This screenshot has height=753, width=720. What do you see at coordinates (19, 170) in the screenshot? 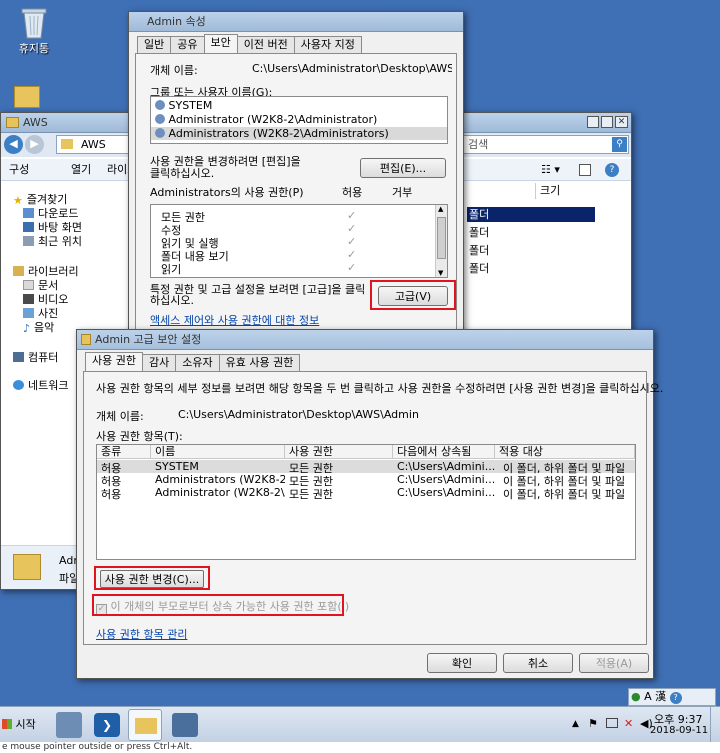
I see `organize-button: 구성` at bounding box center [19, 170].